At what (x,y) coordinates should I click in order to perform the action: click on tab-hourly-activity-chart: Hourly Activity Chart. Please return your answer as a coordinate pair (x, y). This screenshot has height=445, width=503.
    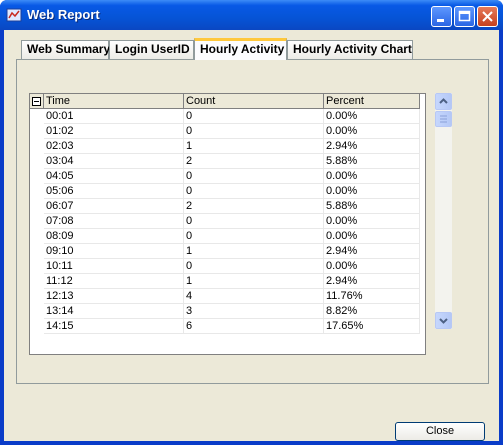
    Looking at the image, I should click on (350, 49).